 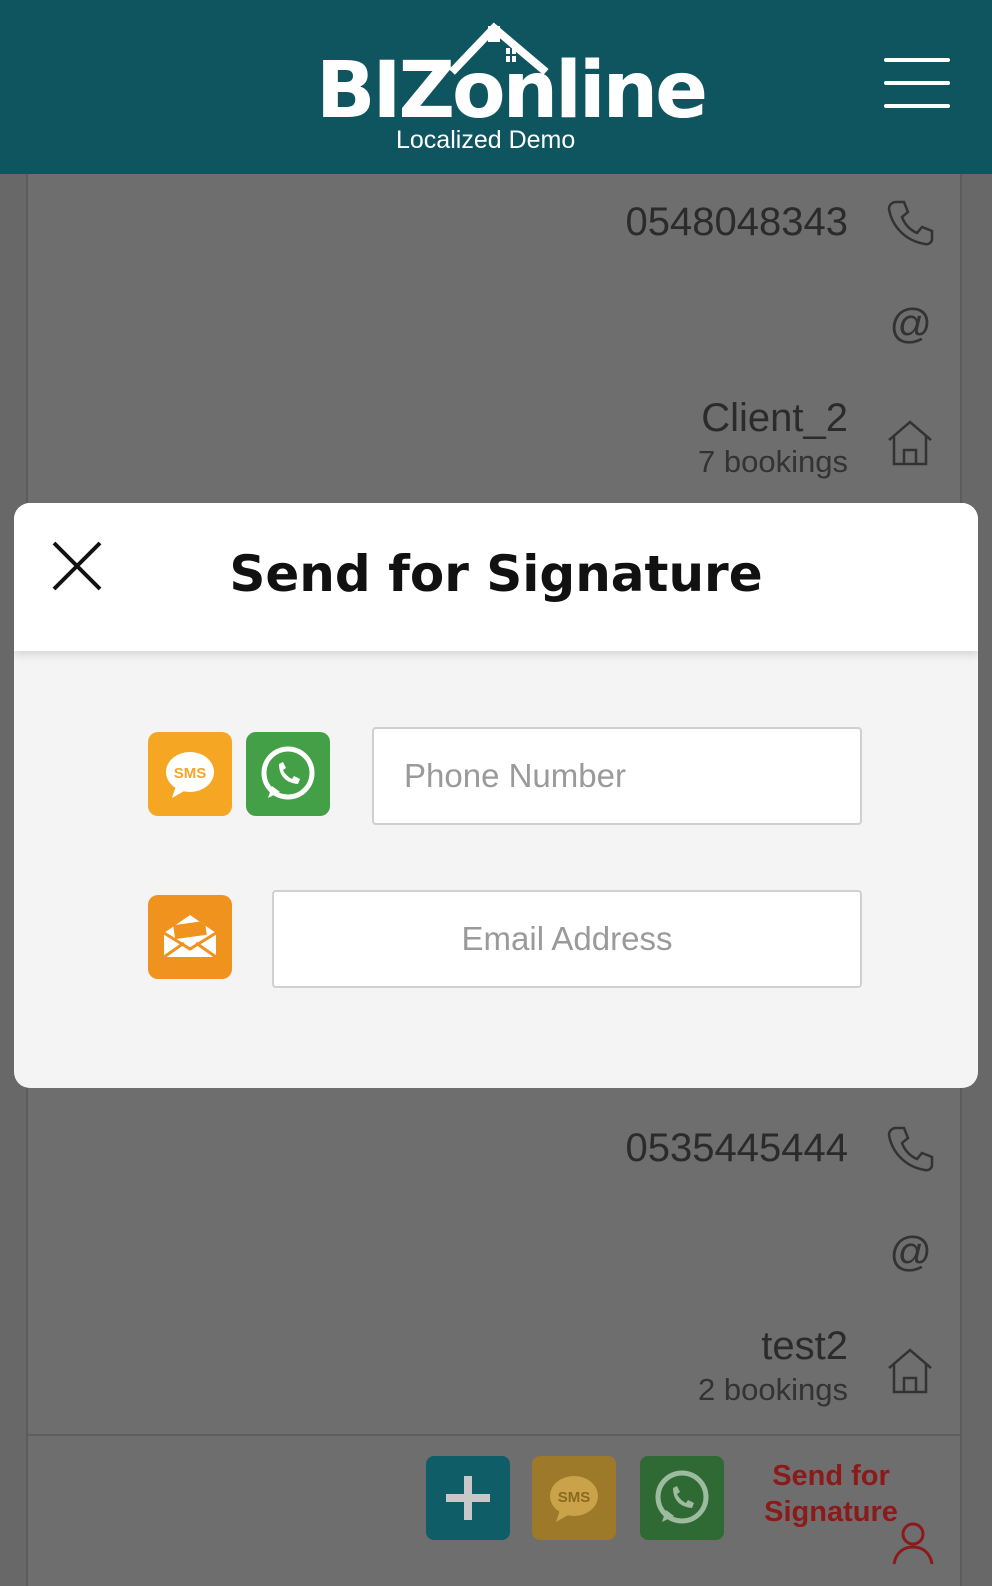 What do you see at coordinates (913, 1543) in the screenshot?
I see `user-icon` at bounding box center [913, 1543].